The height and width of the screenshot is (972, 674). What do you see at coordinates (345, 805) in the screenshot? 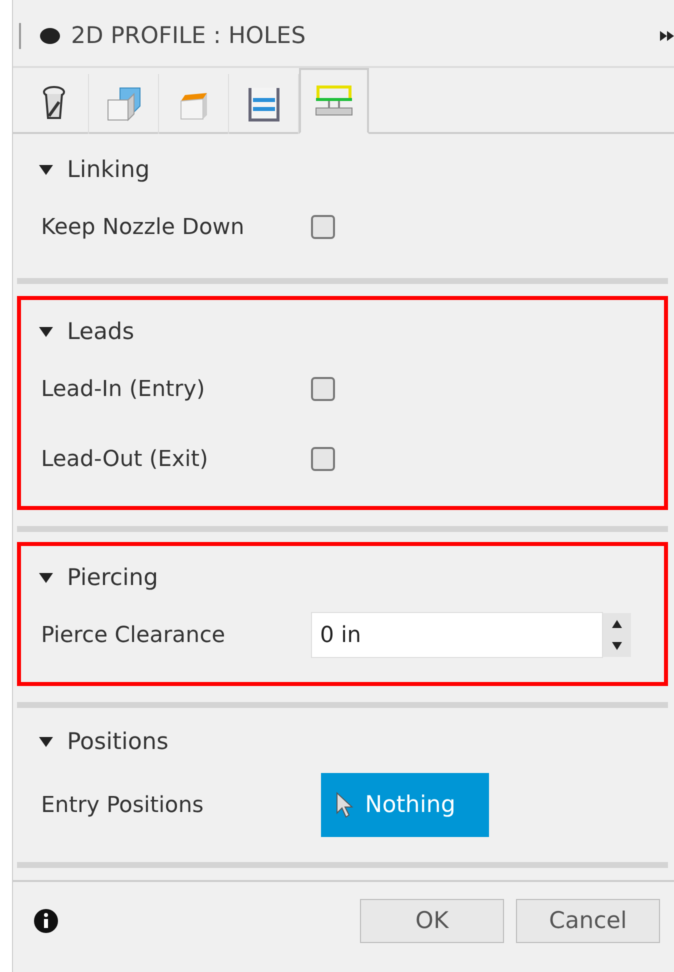
I see `cursor-icon` at bounding box center [345, 805].